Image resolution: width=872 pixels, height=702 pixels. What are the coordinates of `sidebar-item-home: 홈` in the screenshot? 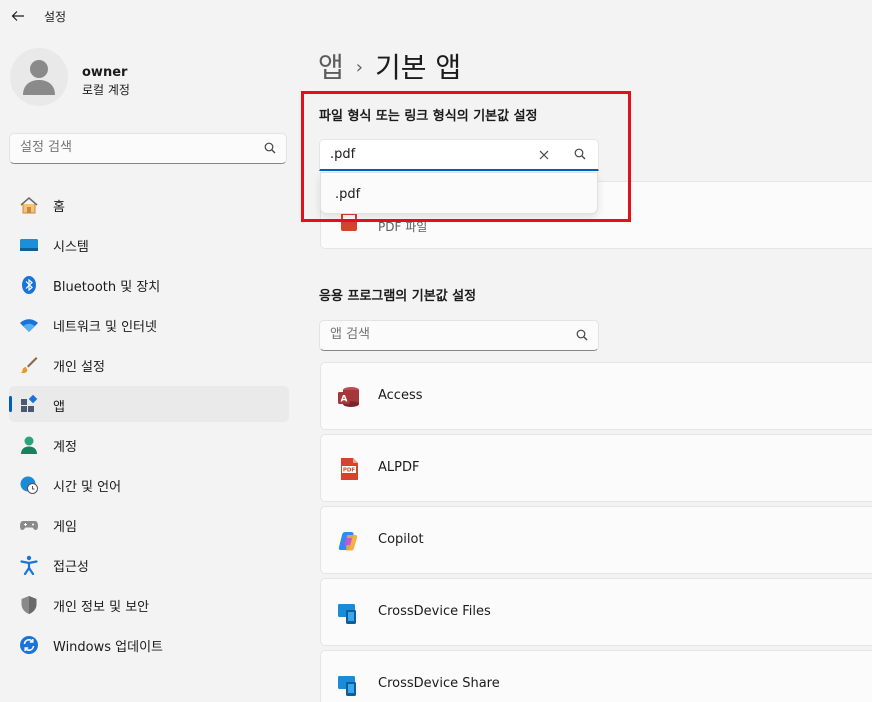 It's located at (149, 204).